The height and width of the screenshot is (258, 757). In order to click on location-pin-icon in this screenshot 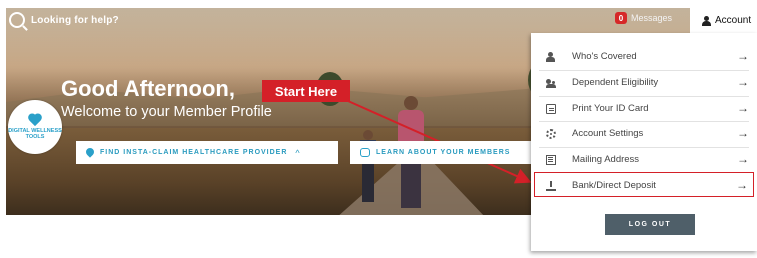, I will do `click(90, 153)`.